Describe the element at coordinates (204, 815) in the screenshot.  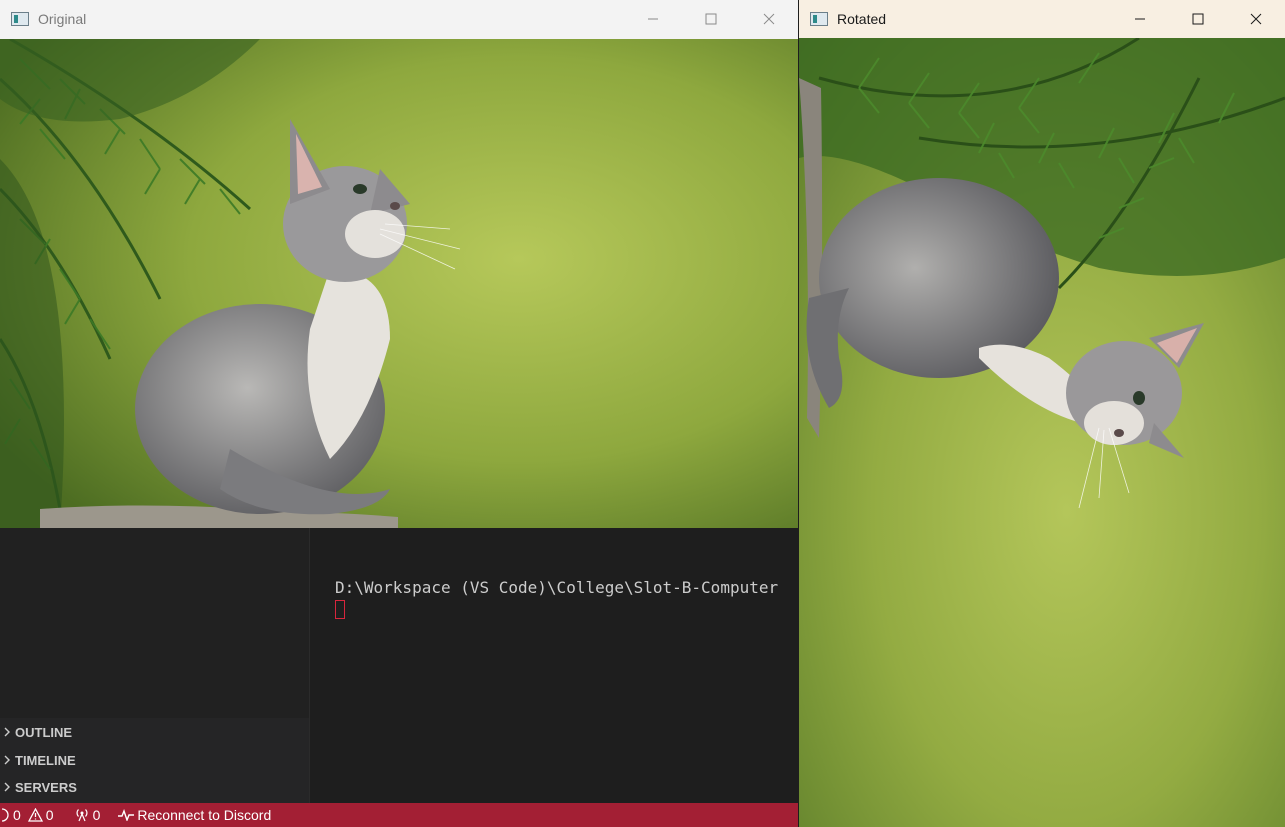
I see `discord-label: Reconnect to Discord` at that location.